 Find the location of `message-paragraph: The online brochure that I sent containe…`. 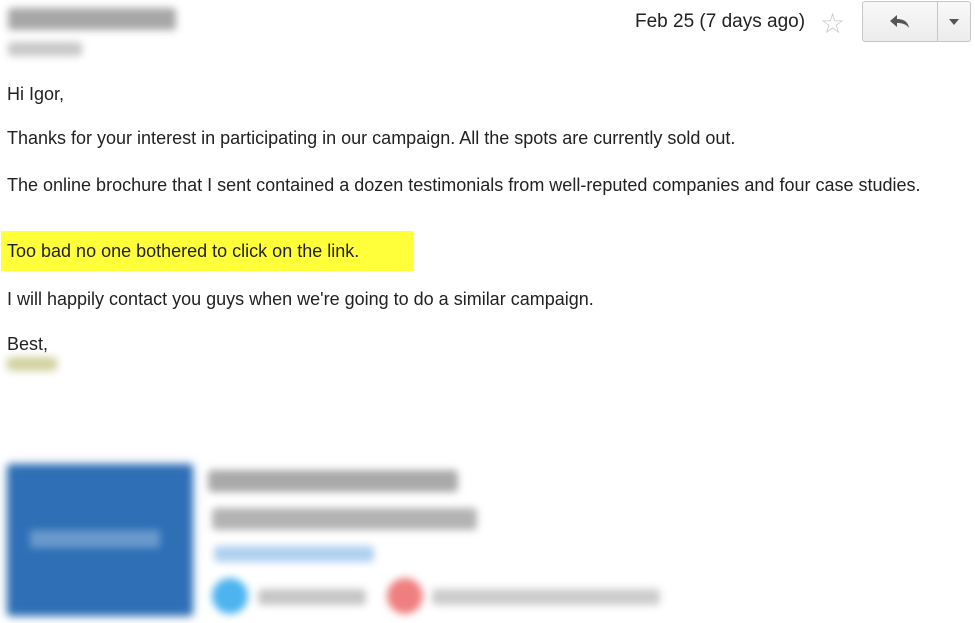

message-paragraph: The online brochure that I sent containe… is located at coordinates (464, 185).